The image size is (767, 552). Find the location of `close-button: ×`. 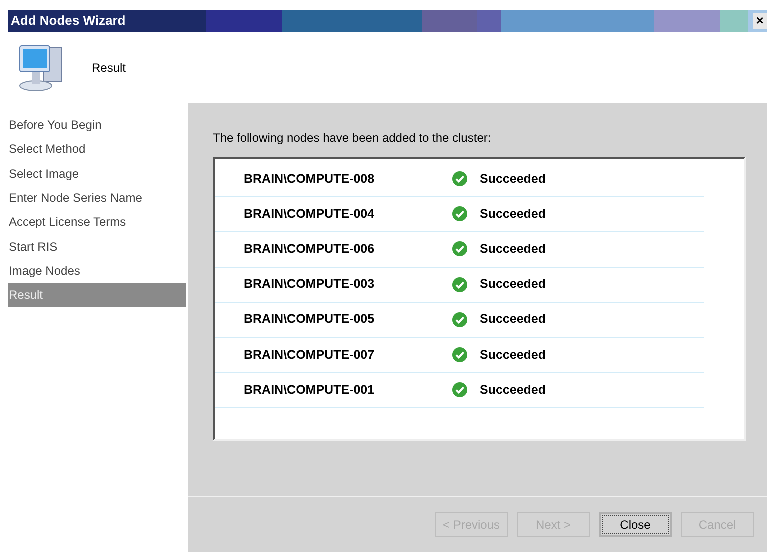

close-button: × is located at coordinates (760, 21).